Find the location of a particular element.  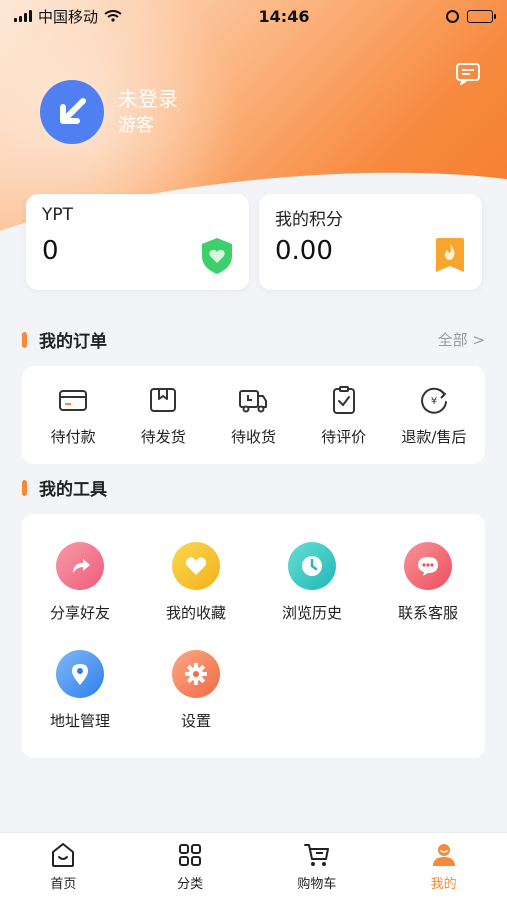

tab-home: 首页 is located at coordinates (63, 870).